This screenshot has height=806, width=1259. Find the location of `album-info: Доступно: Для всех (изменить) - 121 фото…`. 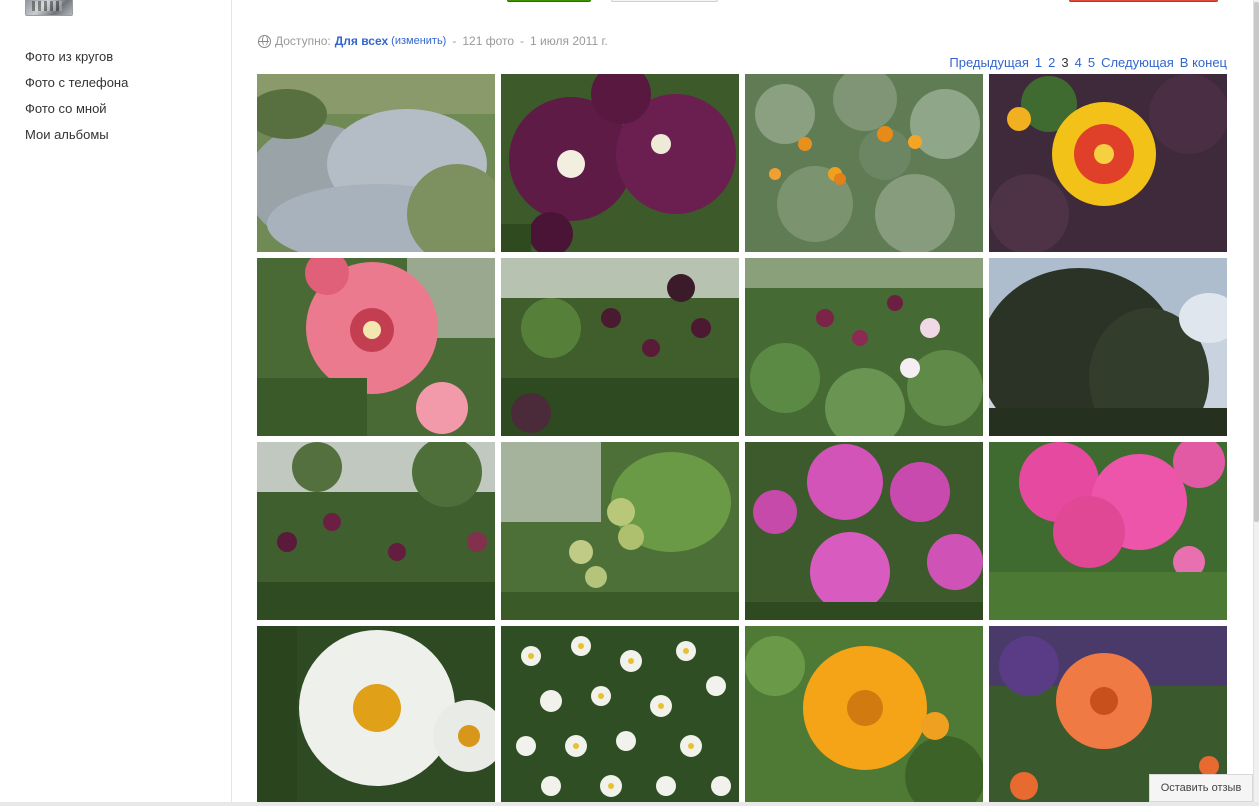

album-info: Доступно: Для всех (изменить) - 121 фото… is located at coordinates (433, 41).